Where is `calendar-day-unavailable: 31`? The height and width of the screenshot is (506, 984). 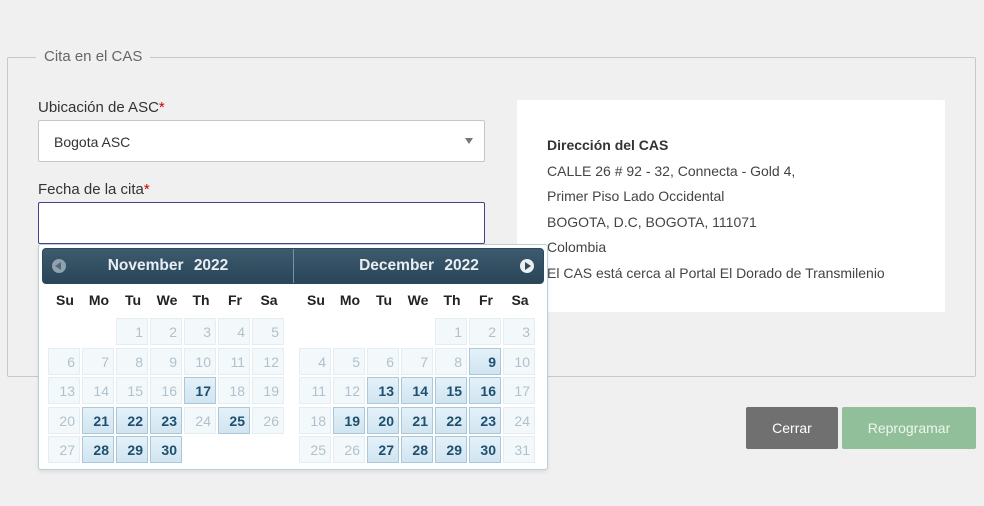 calendar-day-unavailable: 31 is located at coordinates (519, 449).